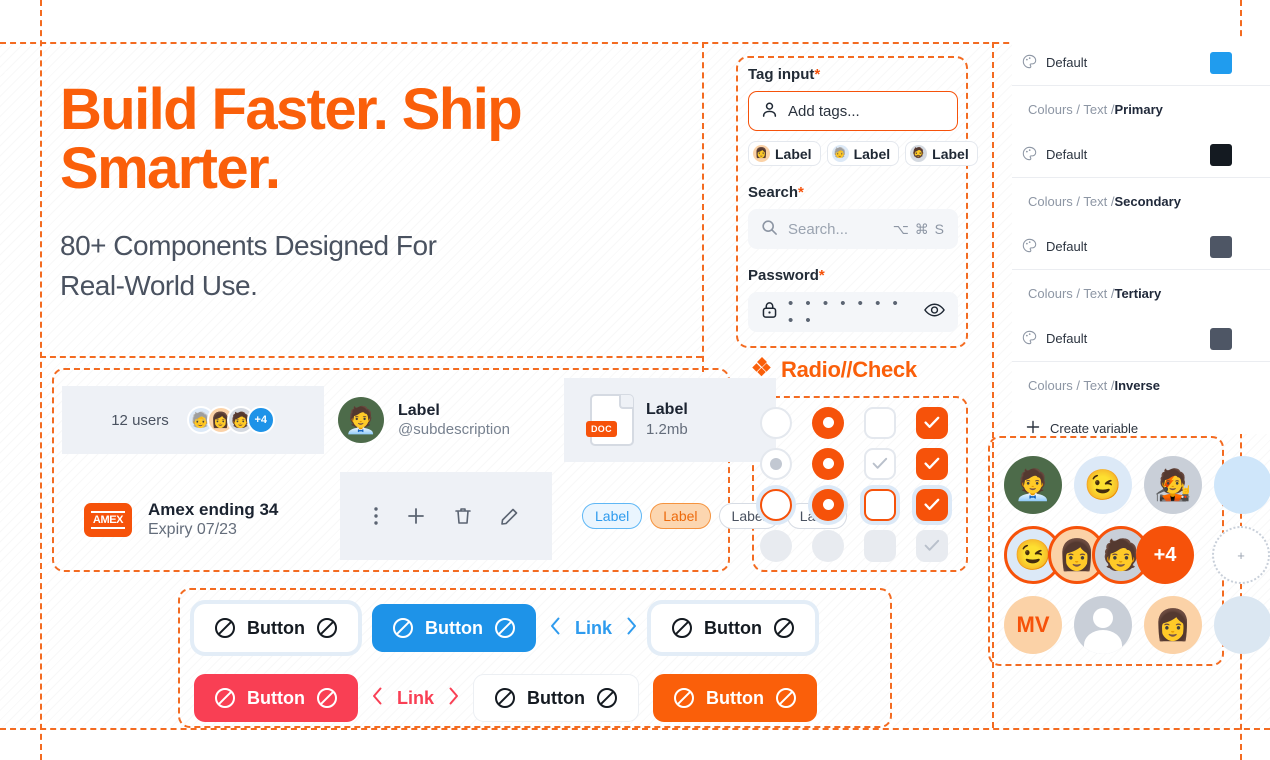 This screenshot has width=1270, height=760. Describe the element at coordinates (1103, 485) in the screenshot. I see `avatar-memoji-wink: 😉` at that location.